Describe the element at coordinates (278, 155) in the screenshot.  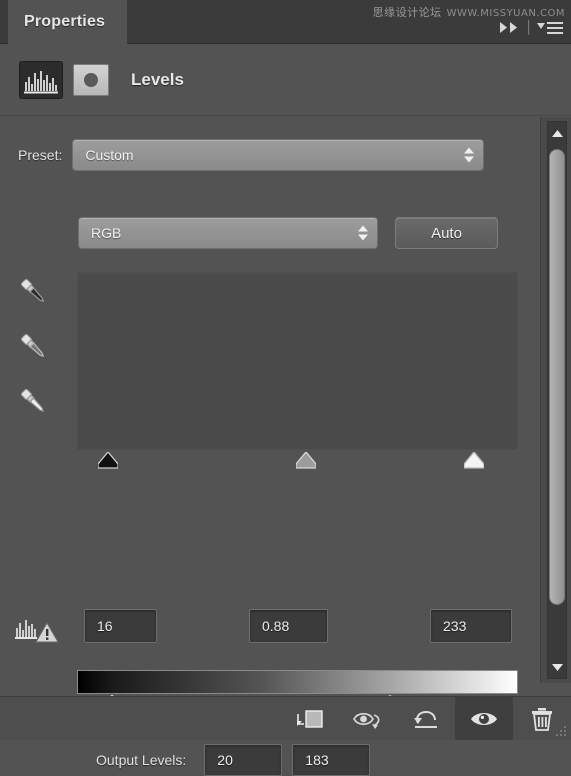
I see `preset-dropdown: Custom` at that location.